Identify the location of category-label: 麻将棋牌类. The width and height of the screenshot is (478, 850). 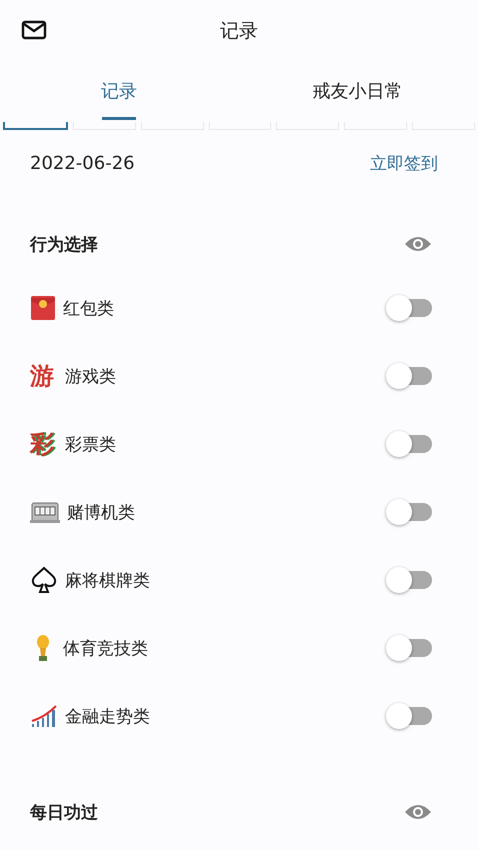
(108, 581).